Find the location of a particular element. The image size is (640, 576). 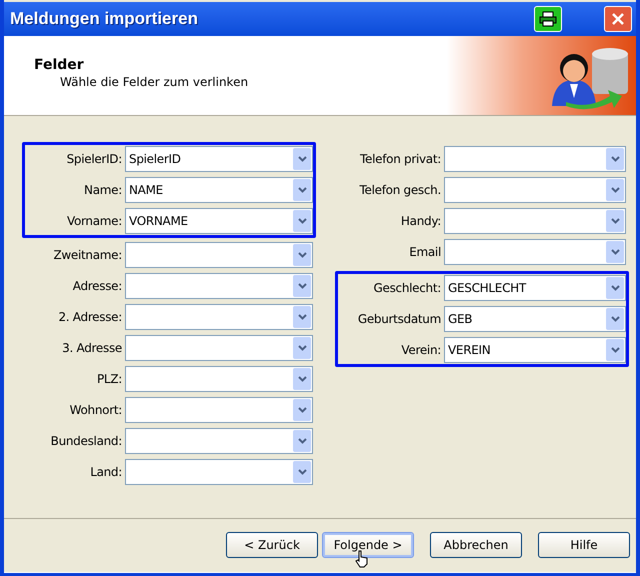

field-label: Geschlecht: is located at coordinates (407, 288).